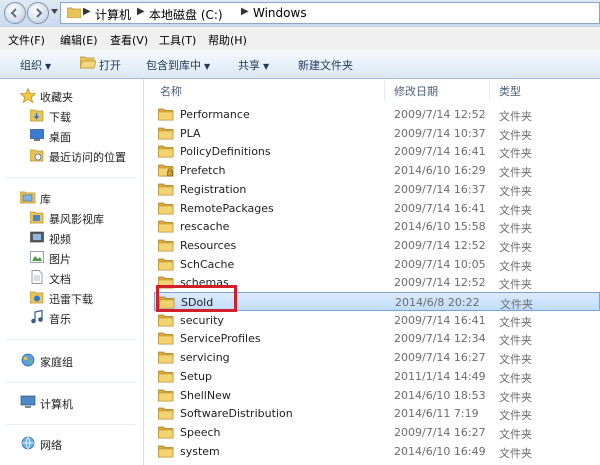 The width and height of the screenshot is (600, 465). I want to click on file-row: SchCache 2009/7/14 10:05 文件夹, so click(377, 264).